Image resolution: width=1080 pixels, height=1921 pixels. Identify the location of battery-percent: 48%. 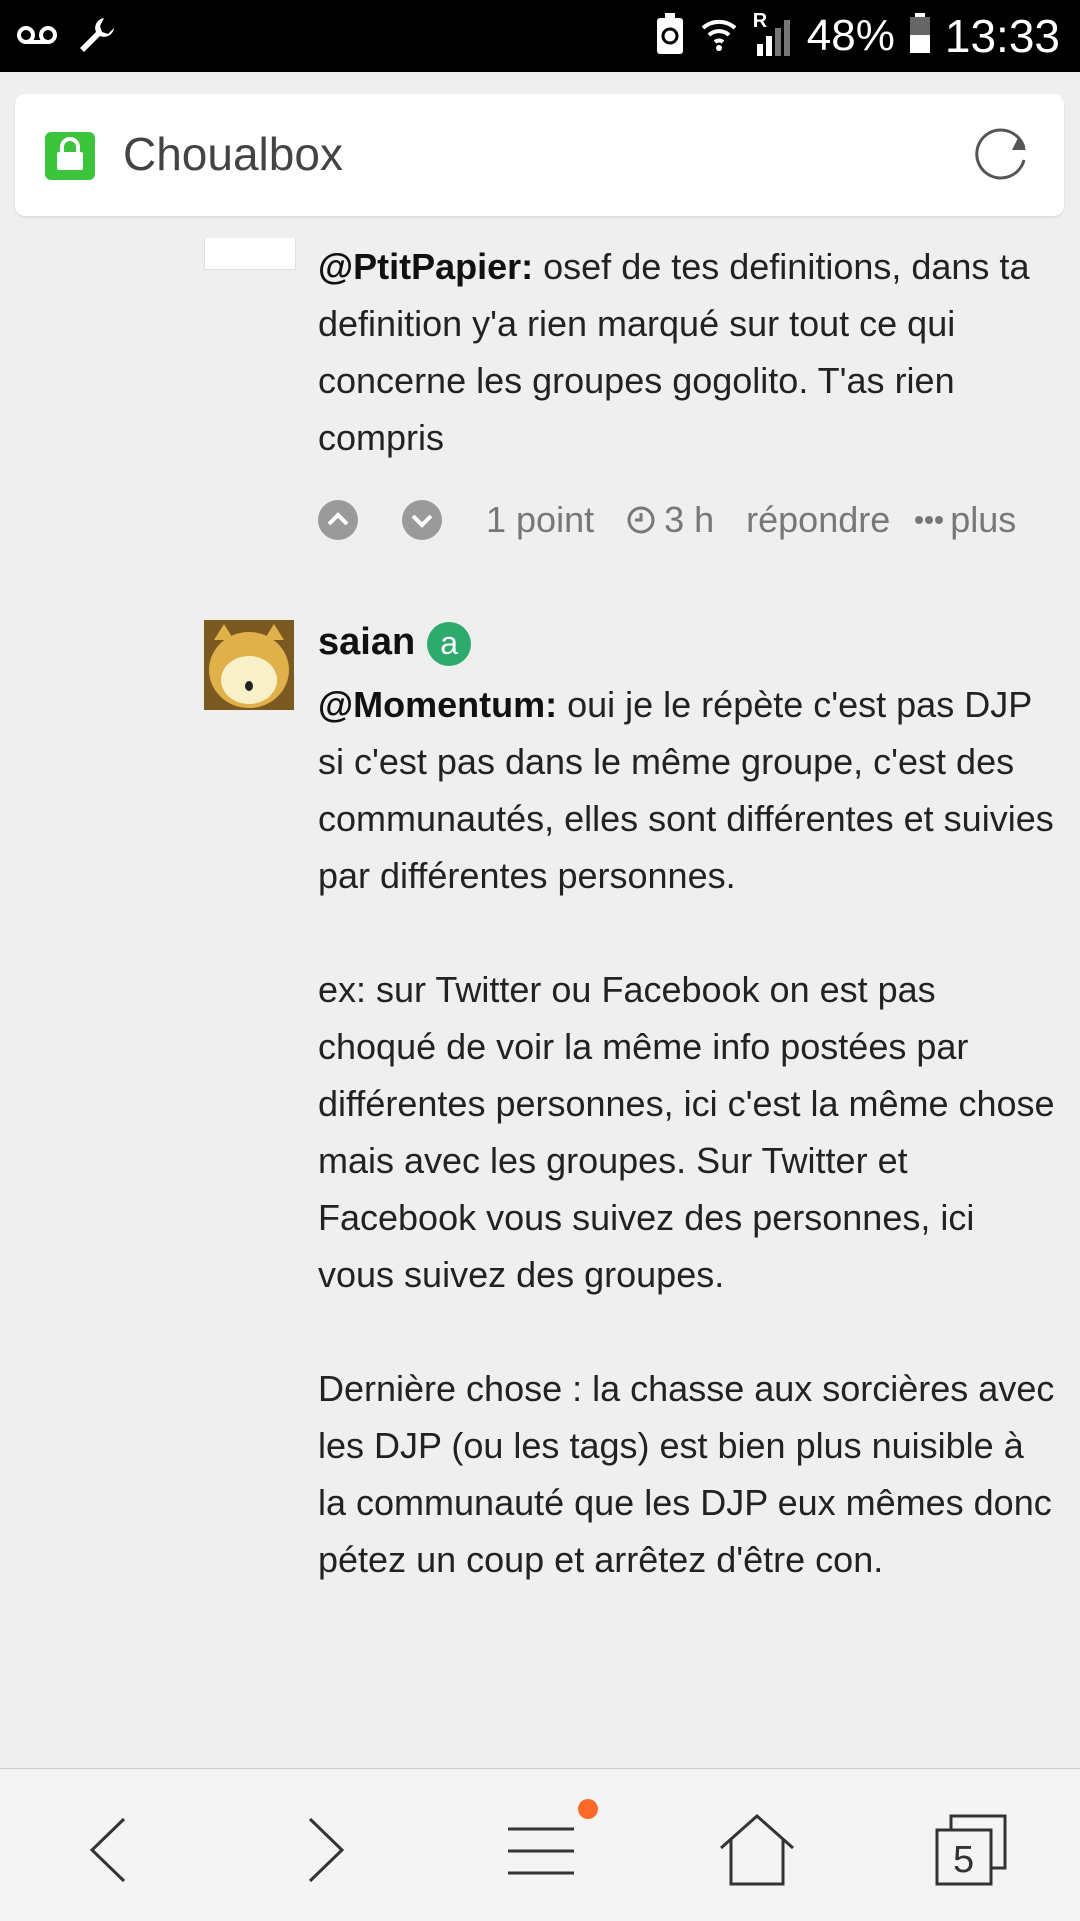
(850, 35).